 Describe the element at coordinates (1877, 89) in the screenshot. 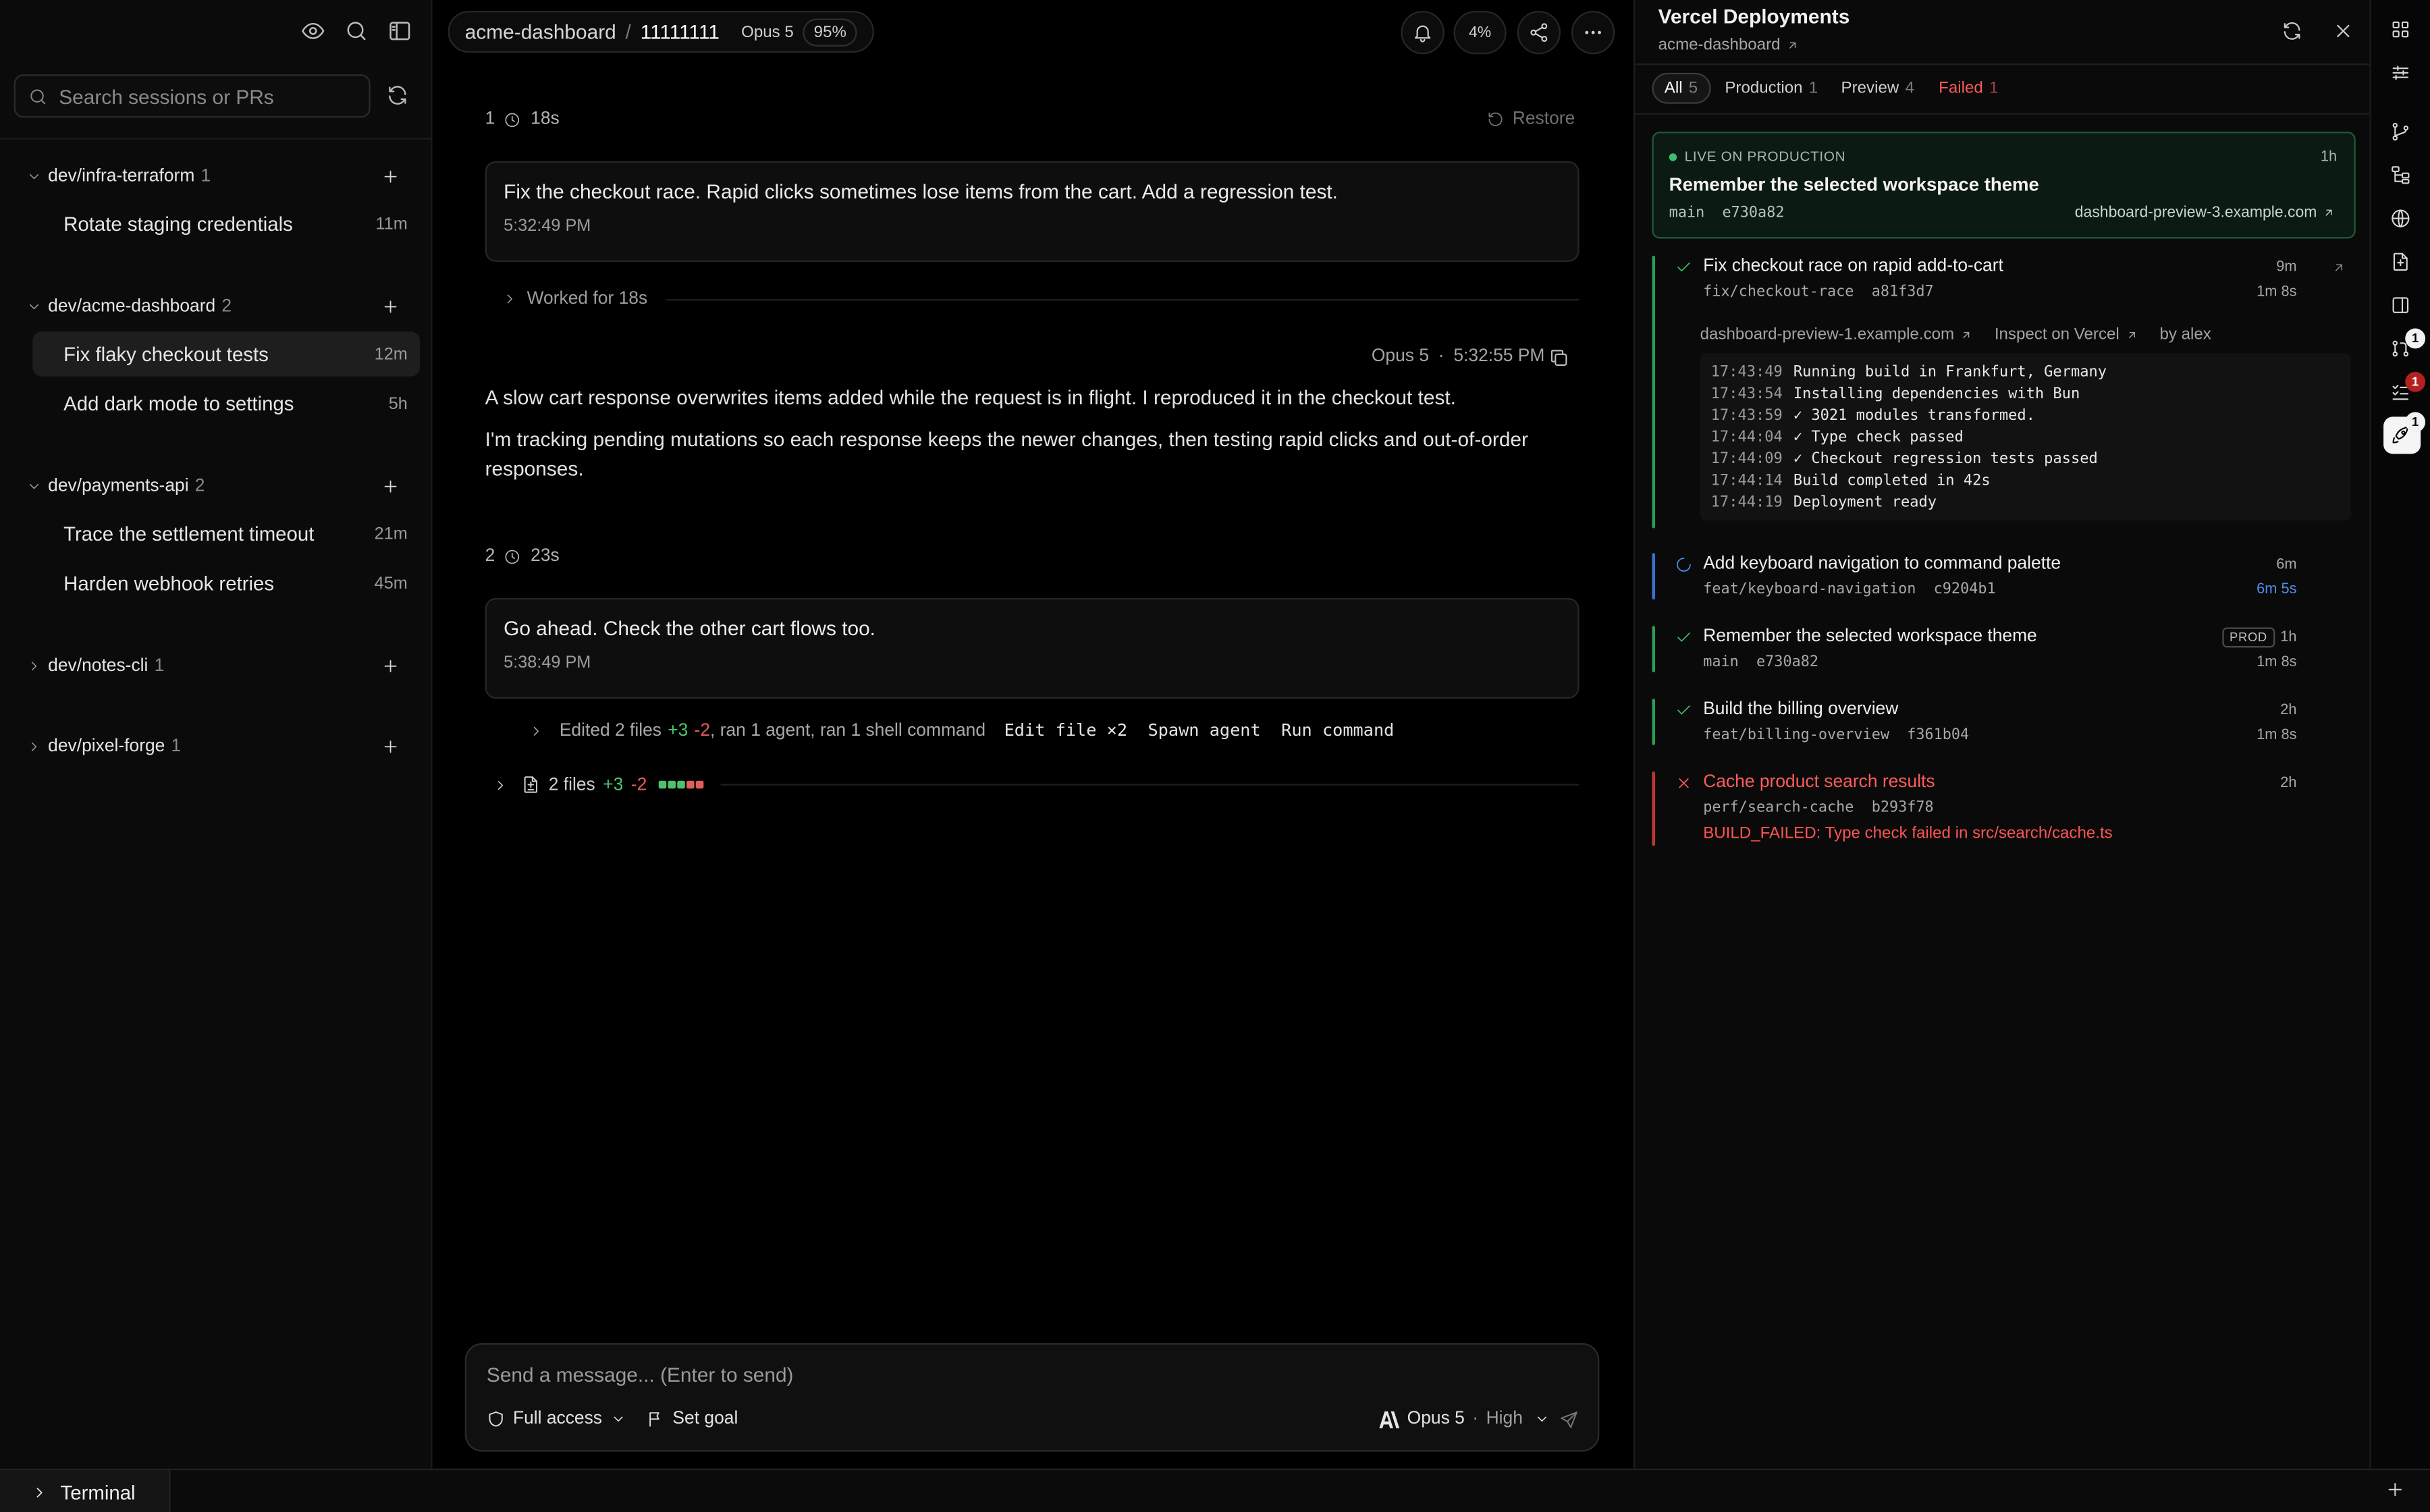

I see `filter-preview: Preview 4` at that location.